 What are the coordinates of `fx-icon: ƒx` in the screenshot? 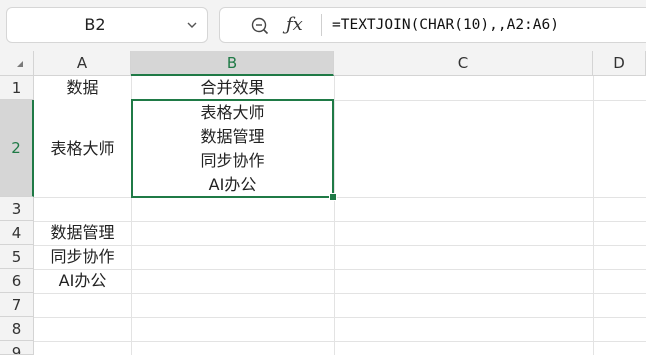 It's located at (294, 25).